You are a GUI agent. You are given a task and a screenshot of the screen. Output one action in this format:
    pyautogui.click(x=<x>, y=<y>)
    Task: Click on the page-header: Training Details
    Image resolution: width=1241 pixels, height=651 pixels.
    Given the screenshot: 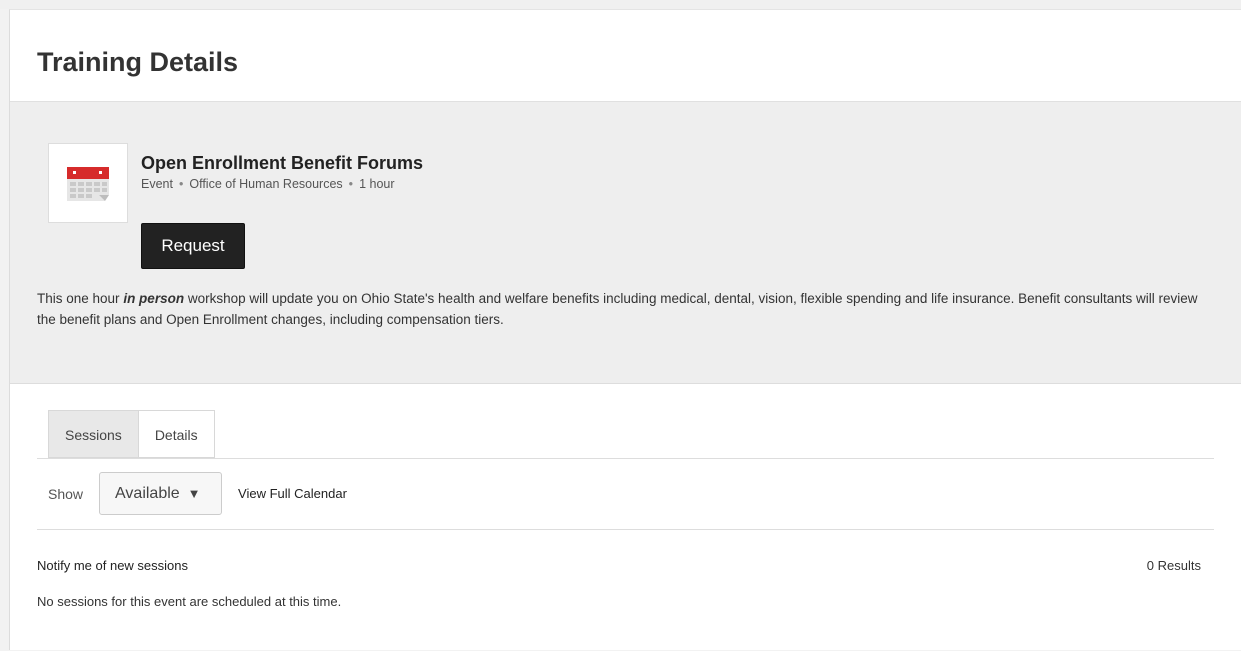 What is the action you would take?
    pyautogui.click(x=625, y=56)
    